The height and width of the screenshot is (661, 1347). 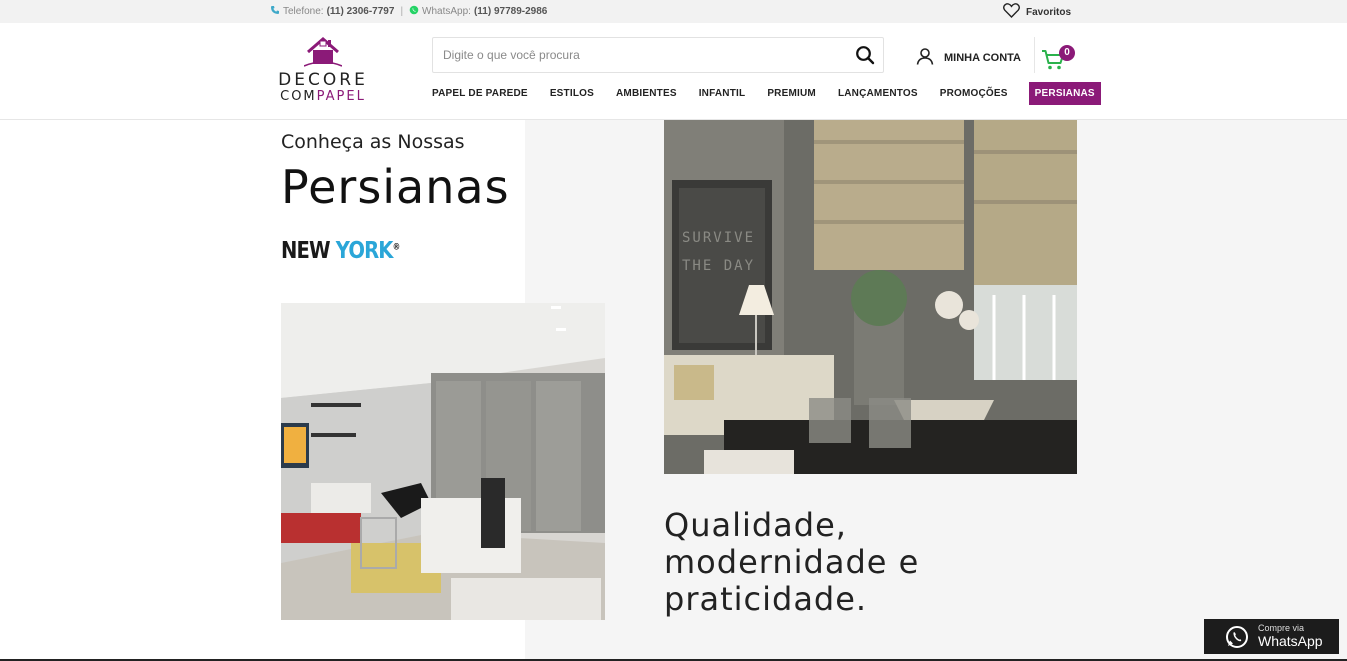 What do you see at coordinates (1049, 12) in the screenshot?
I see `favorites-label: Favoritos` at bounding box center [1049, 12].